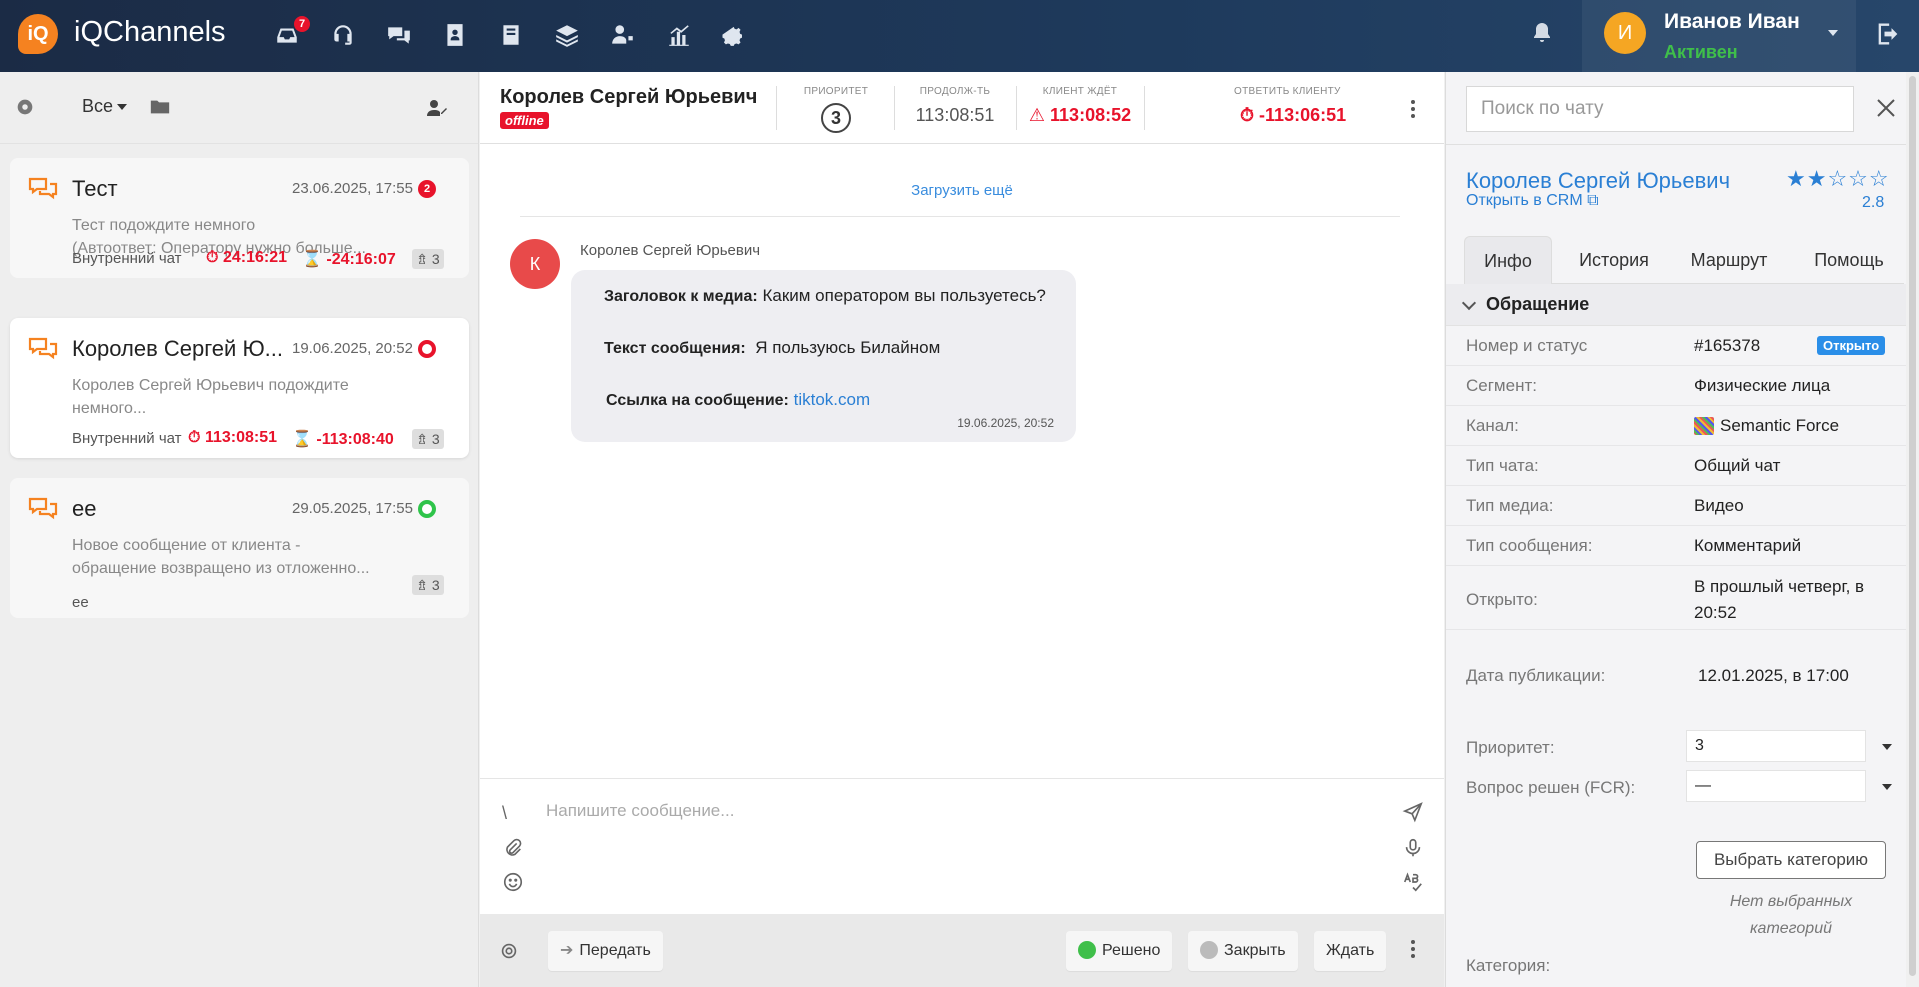  Describe the element at coordinates (735, 35) in the screenshot. I see `settings-icon` at that location.